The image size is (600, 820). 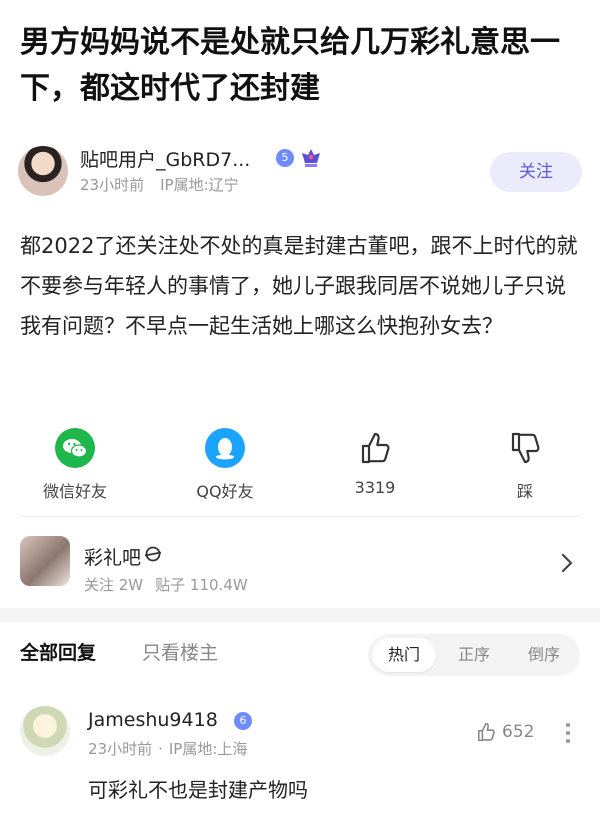 I want to click on comment-like-button: 652, so click(x=504, y=733).